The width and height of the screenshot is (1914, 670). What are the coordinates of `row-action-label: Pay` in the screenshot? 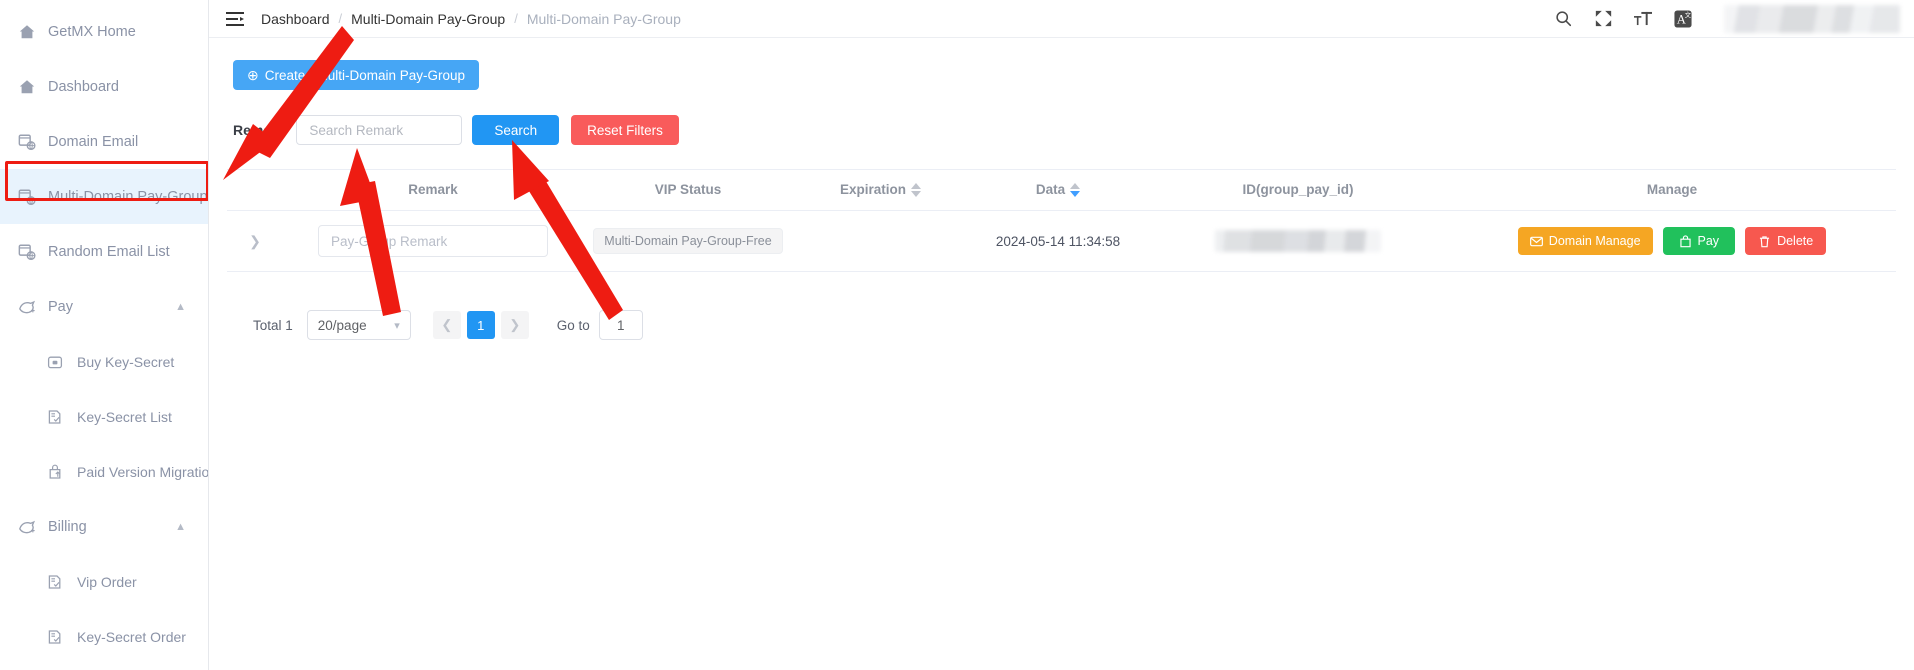 It's located at (1708, 241).